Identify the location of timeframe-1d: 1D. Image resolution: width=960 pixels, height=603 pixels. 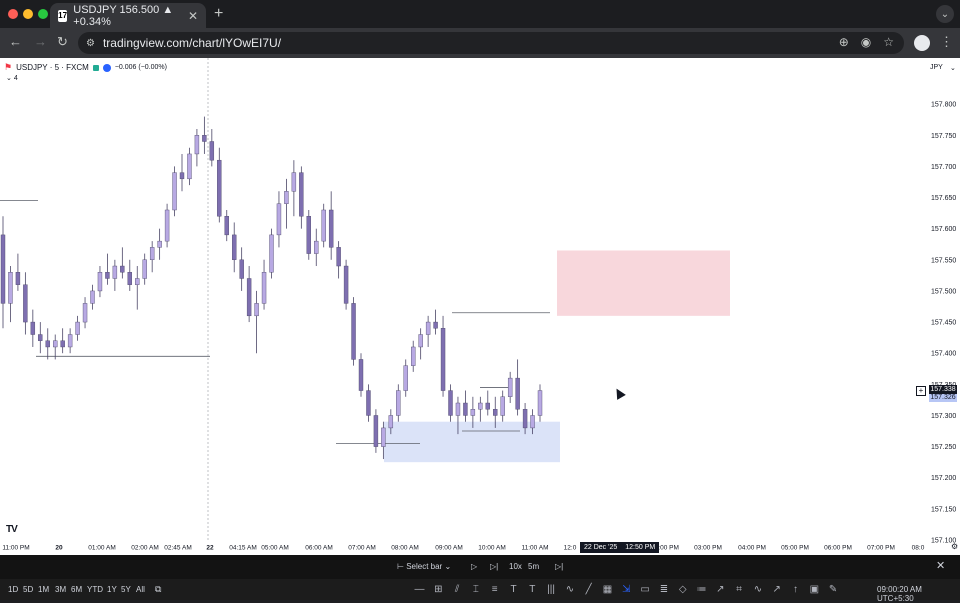
(13, 589).